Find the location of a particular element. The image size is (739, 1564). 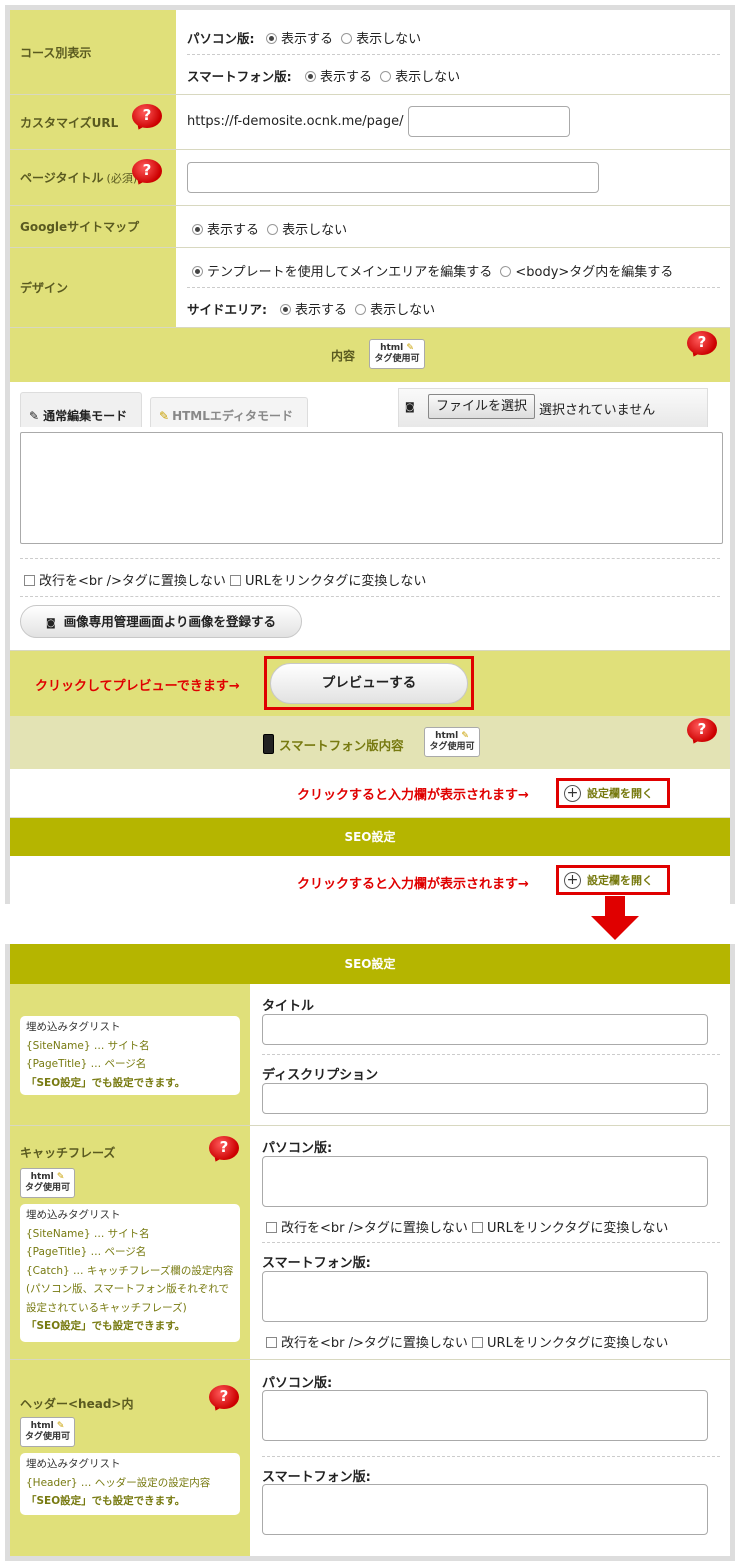

sp-radios: 表示する 表示しない is located at coordinates (382, 75).